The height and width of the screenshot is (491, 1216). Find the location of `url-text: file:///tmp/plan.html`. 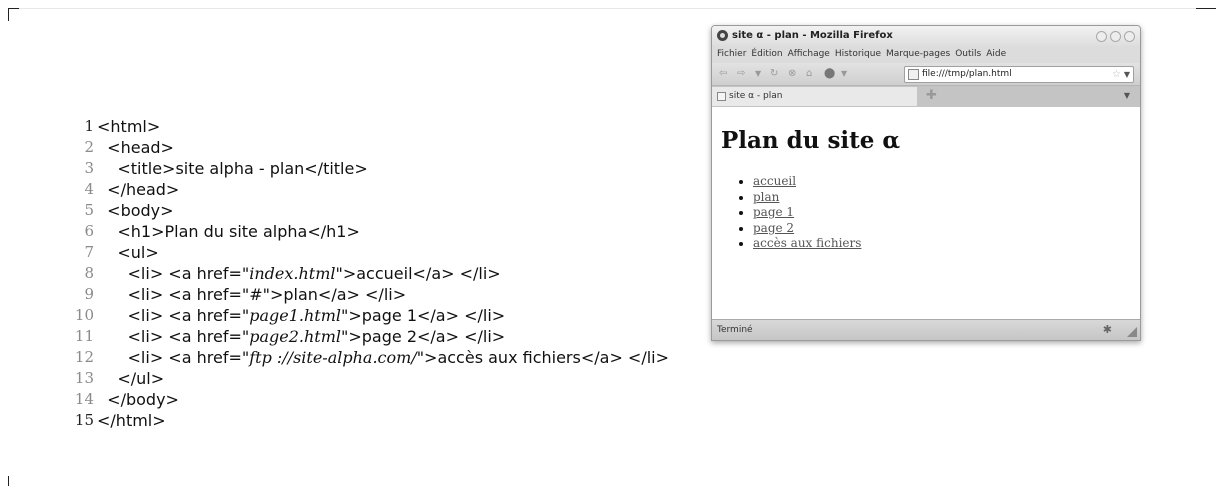

url-text: file:///tmp/plan.html is located at coordinates (967, 74).